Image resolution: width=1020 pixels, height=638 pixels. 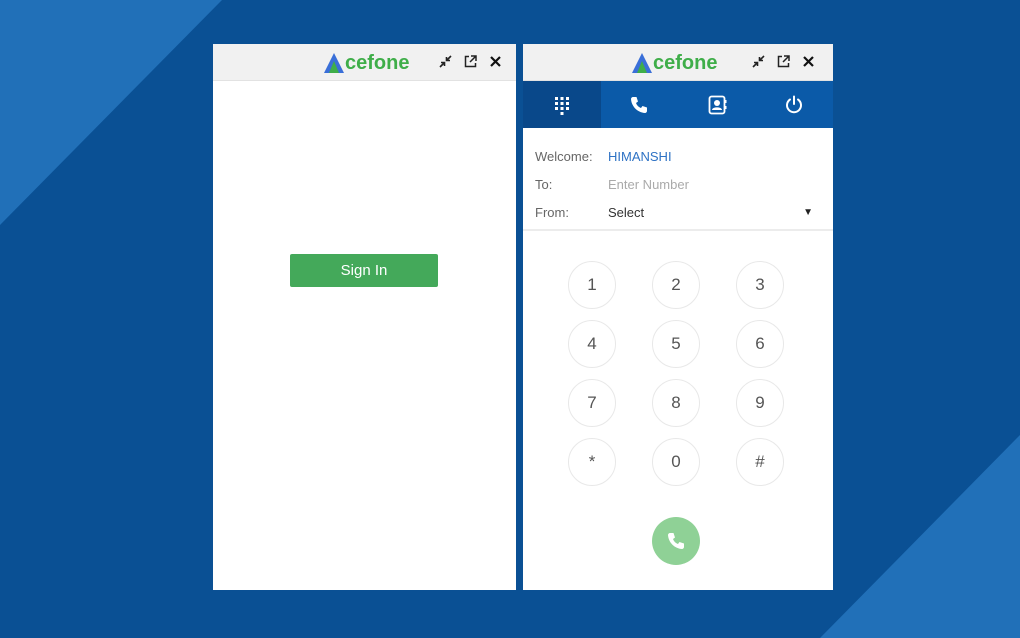 What do you see at coordinates (676, 373) in the screenshot?
I see `dial-keypad: 1 2 3 4 5 6 7 8 9 * 0 #` at bounding box center [676, 373].